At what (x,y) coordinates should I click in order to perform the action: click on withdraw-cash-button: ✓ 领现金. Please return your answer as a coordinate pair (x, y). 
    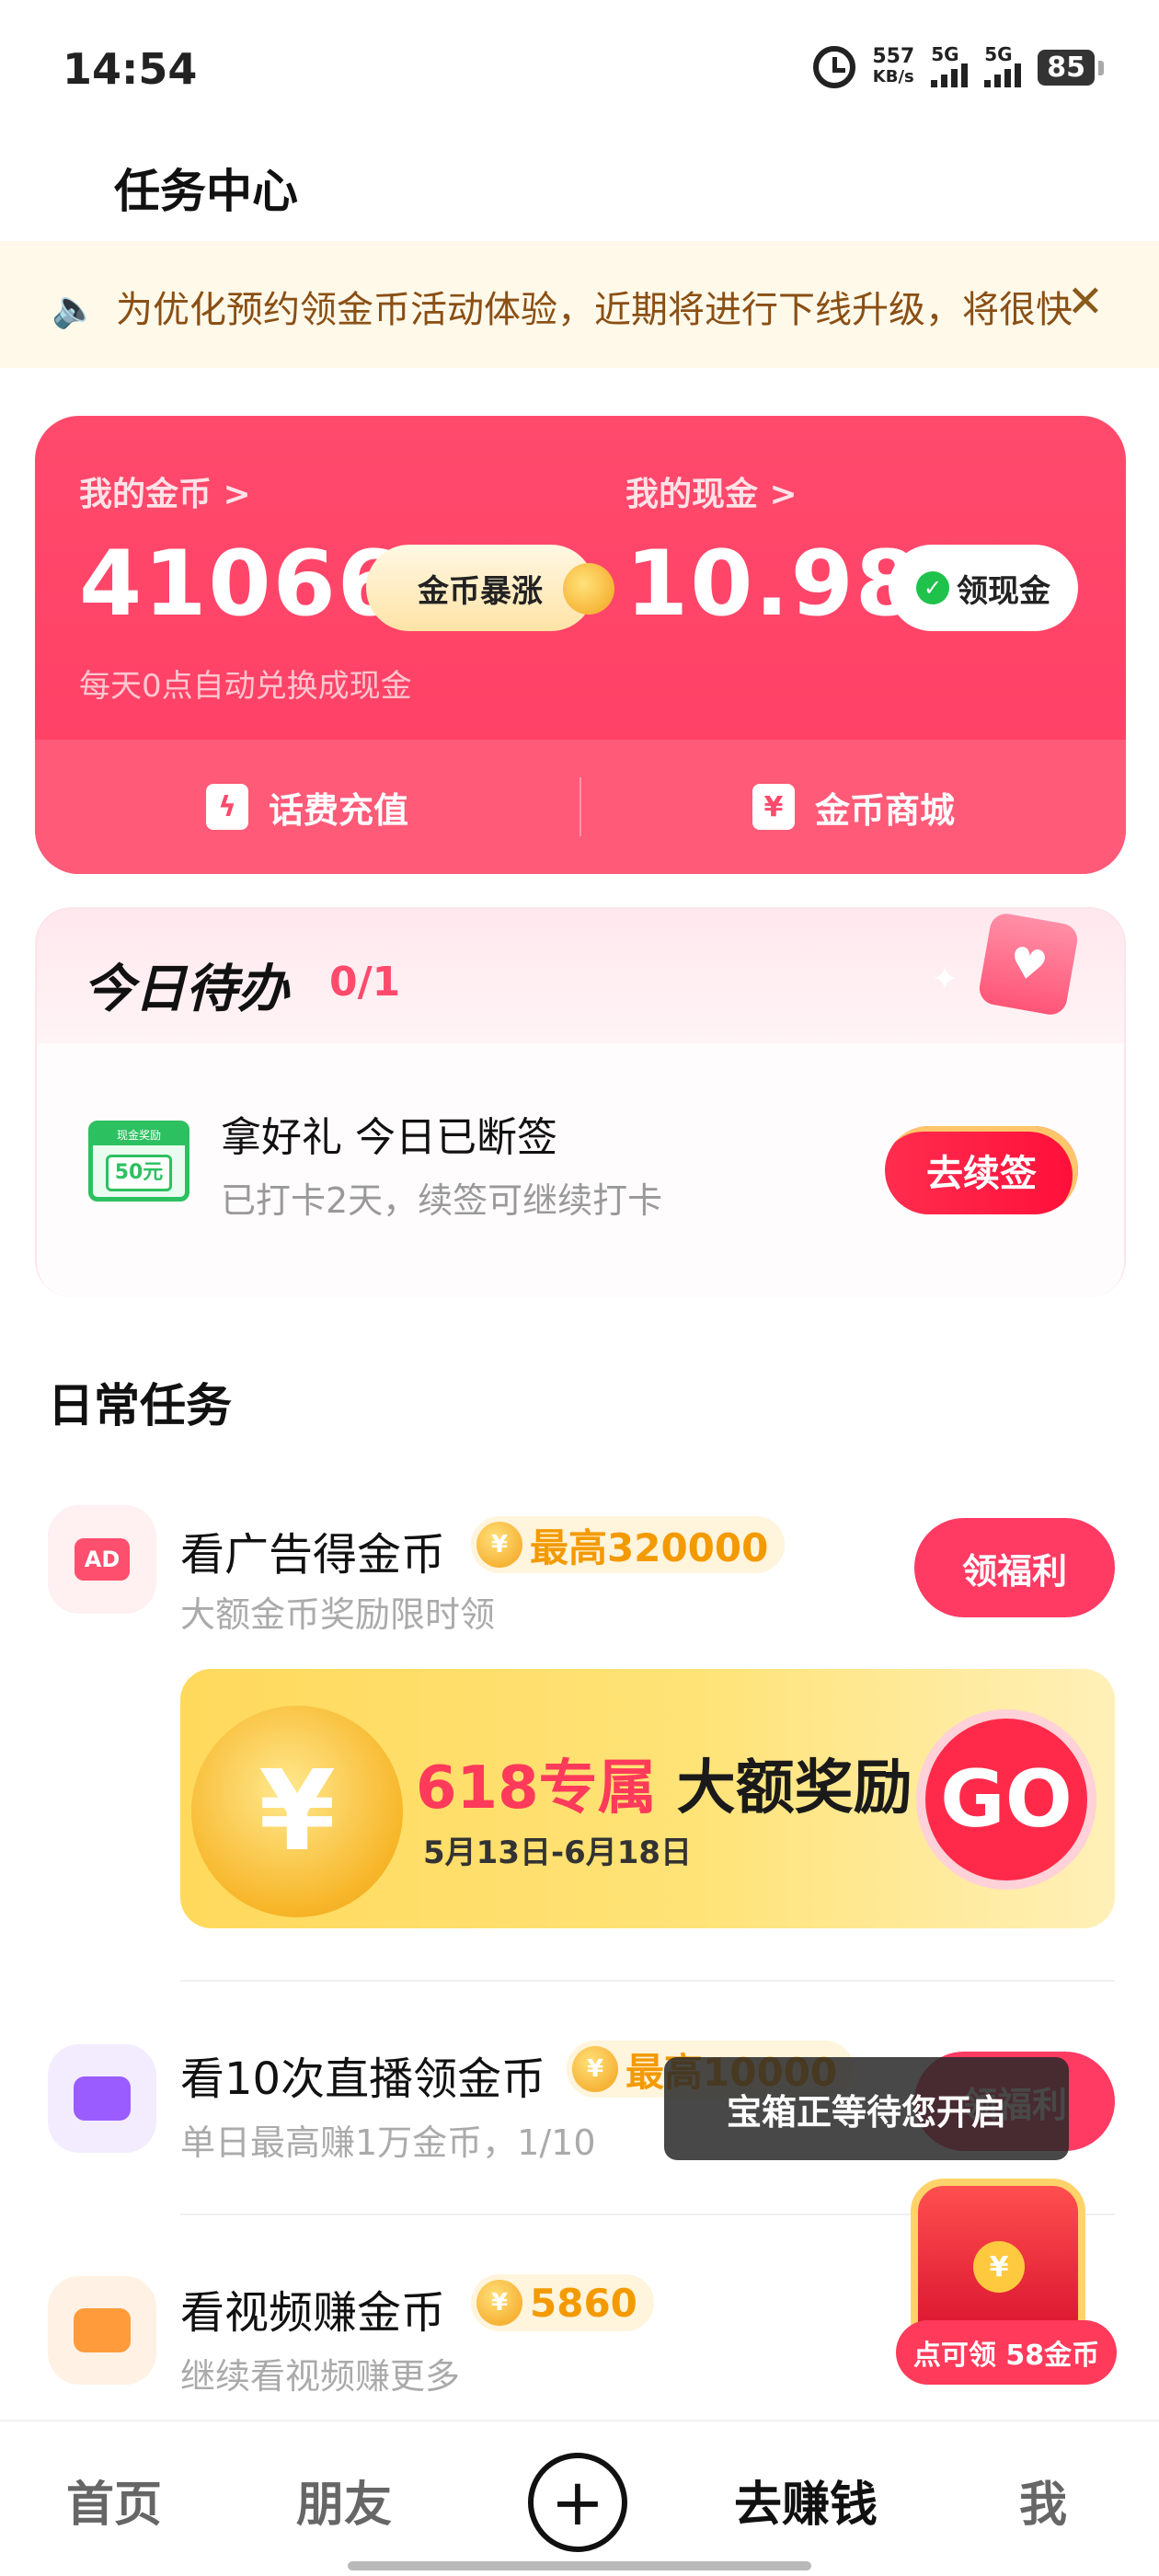
    Looking at the image, I should click on (983, 588).